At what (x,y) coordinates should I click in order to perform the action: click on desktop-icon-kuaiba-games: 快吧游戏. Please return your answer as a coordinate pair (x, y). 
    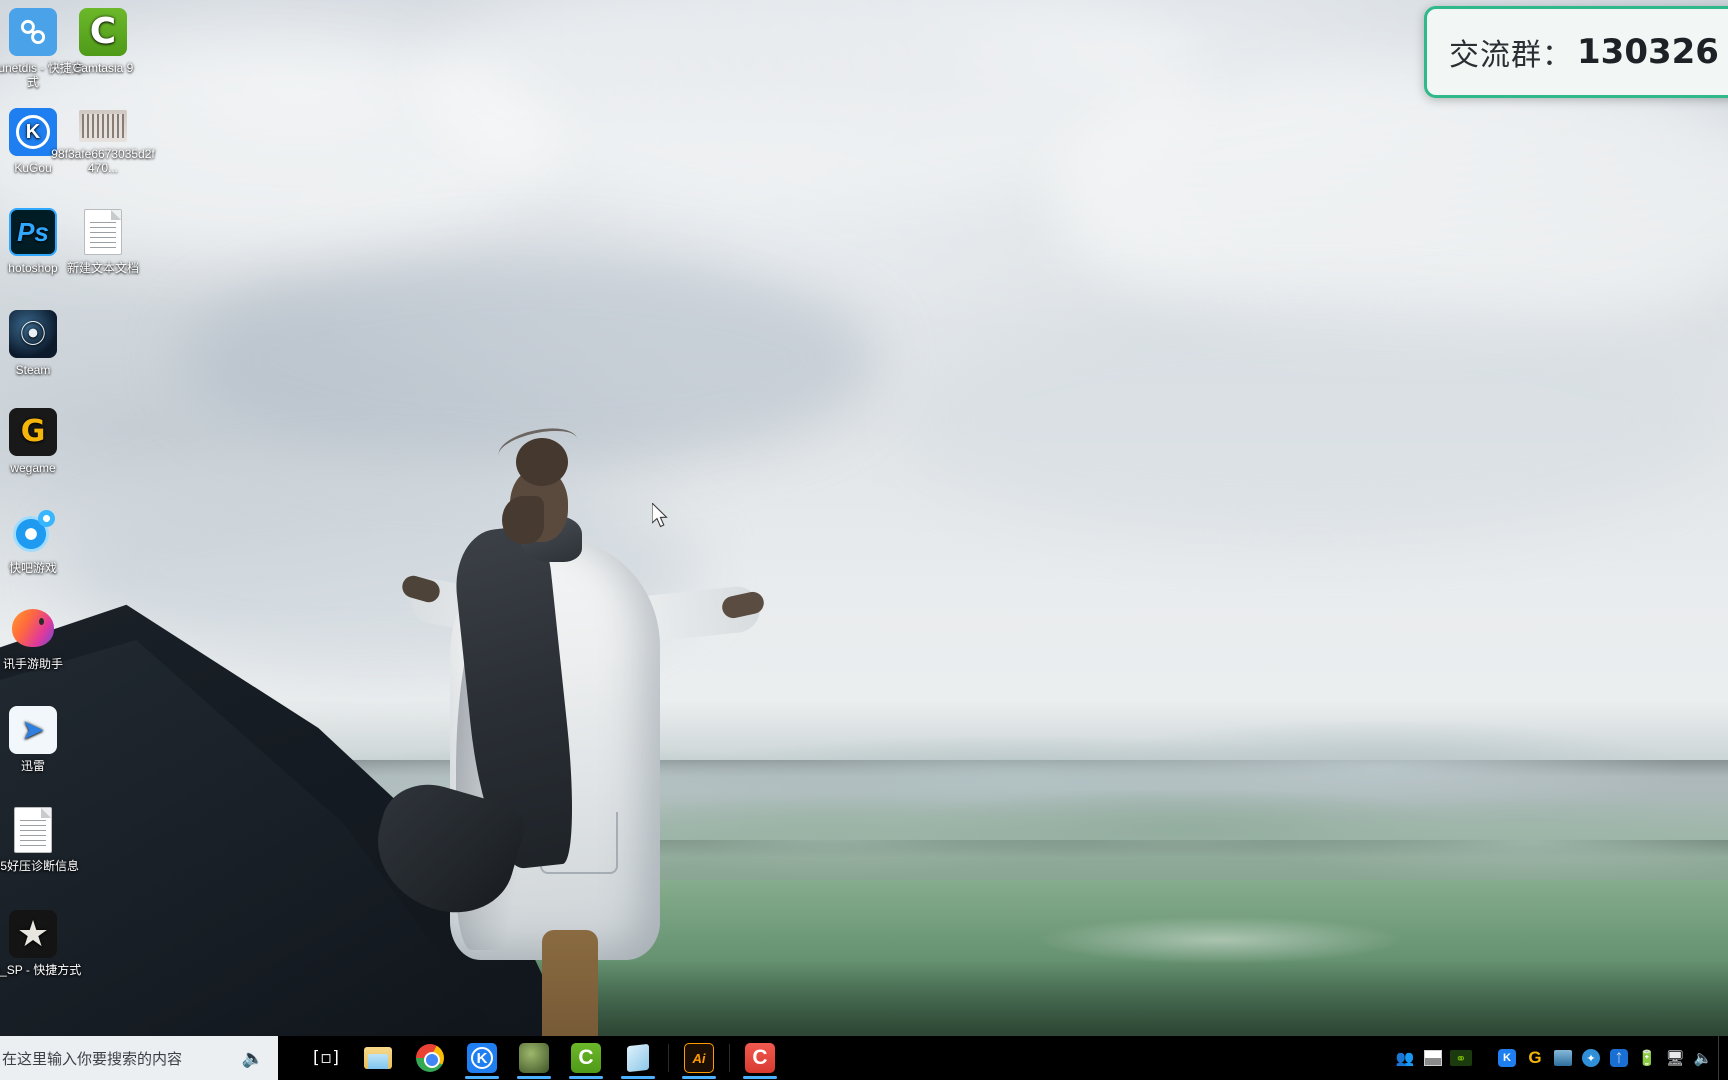
    Looking at the image, I should click on (44, 541).